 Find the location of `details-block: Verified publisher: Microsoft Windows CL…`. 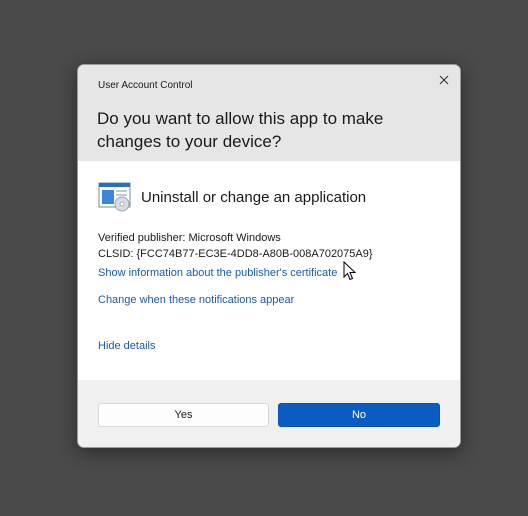

details-block: Verified publisher: Microsoft Windows CL… is located at coordinates (235, 246).